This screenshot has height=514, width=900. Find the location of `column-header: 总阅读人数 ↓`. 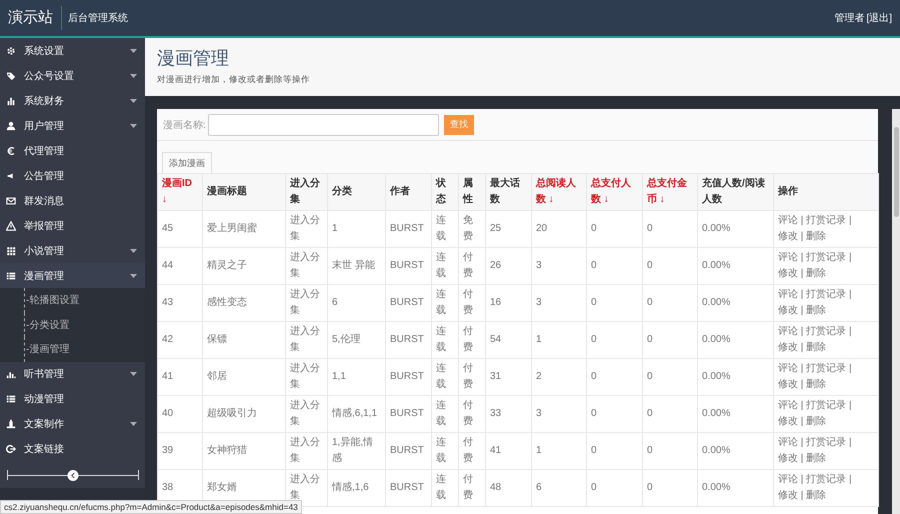

column-header: 总阅读人数 ↓ is located at coordinates (559, 192).